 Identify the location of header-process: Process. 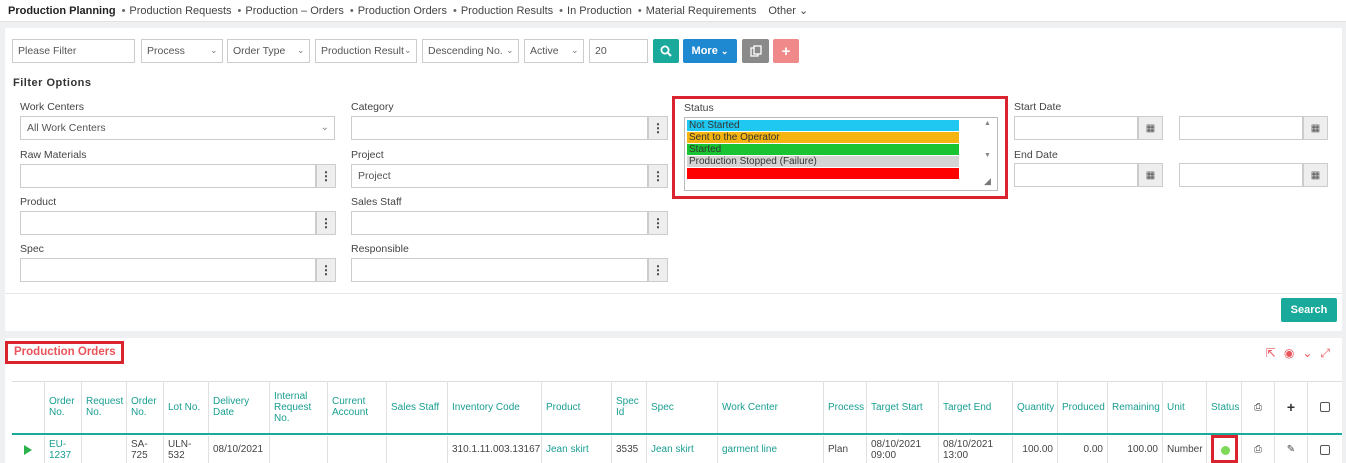
(845, 407).